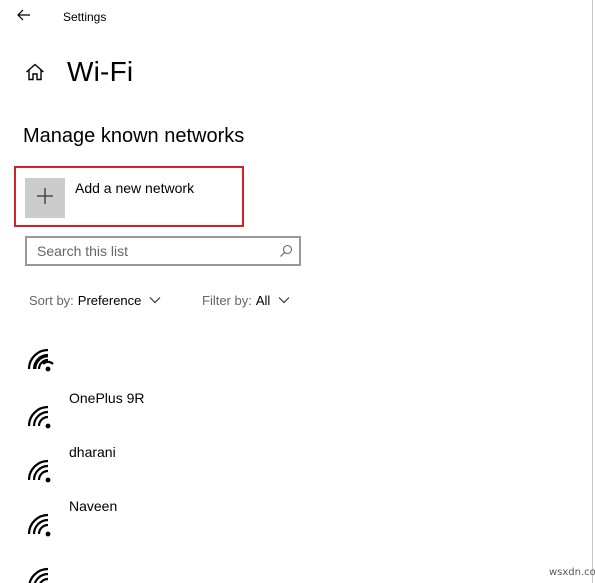 The image size is (595, 583). I want to click on window-title: Settings, so click(85, 17).